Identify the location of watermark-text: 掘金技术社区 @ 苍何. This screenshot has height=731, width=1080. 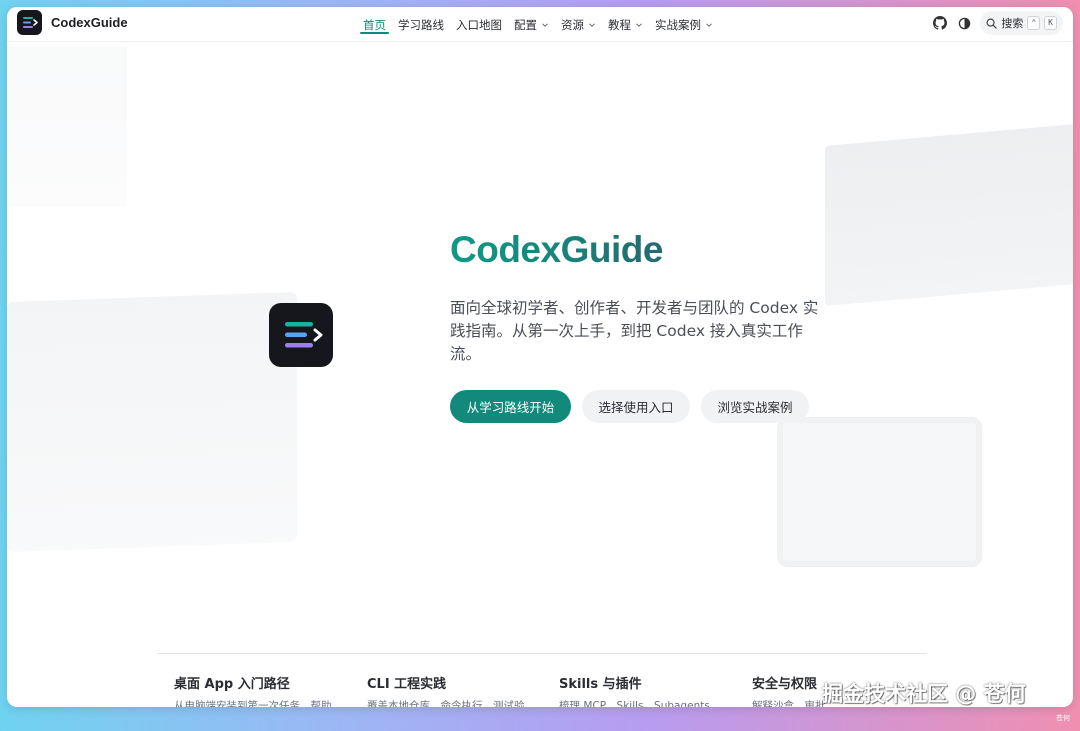
(924, 694).